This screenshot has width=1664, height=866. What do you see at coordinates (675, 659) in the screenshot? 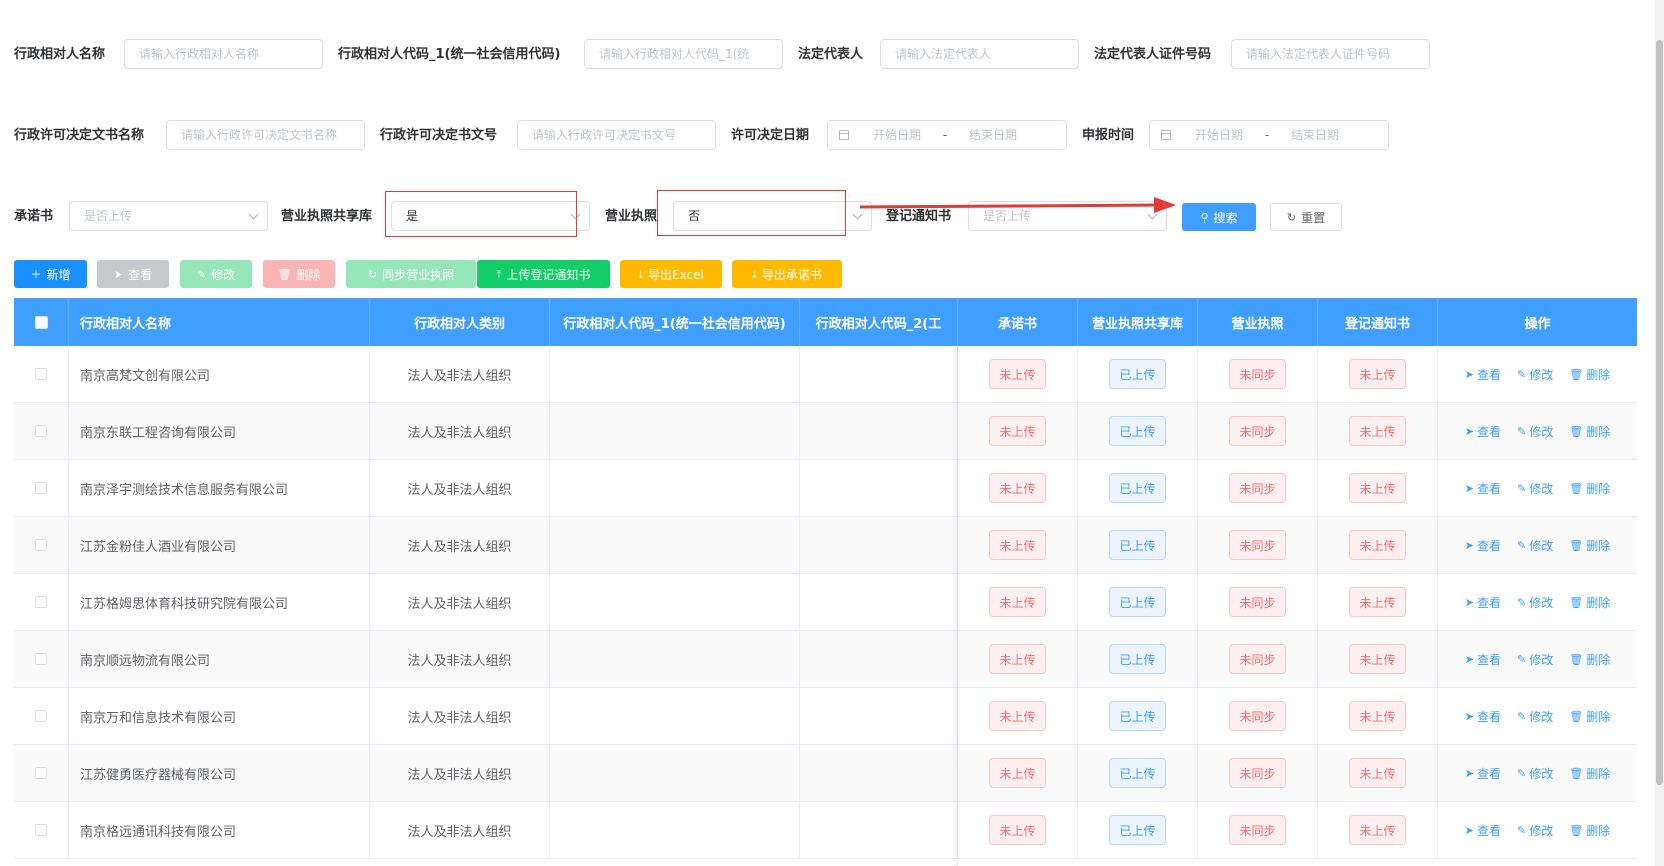
I see `cell-code1` at bounding box center [675, 659].